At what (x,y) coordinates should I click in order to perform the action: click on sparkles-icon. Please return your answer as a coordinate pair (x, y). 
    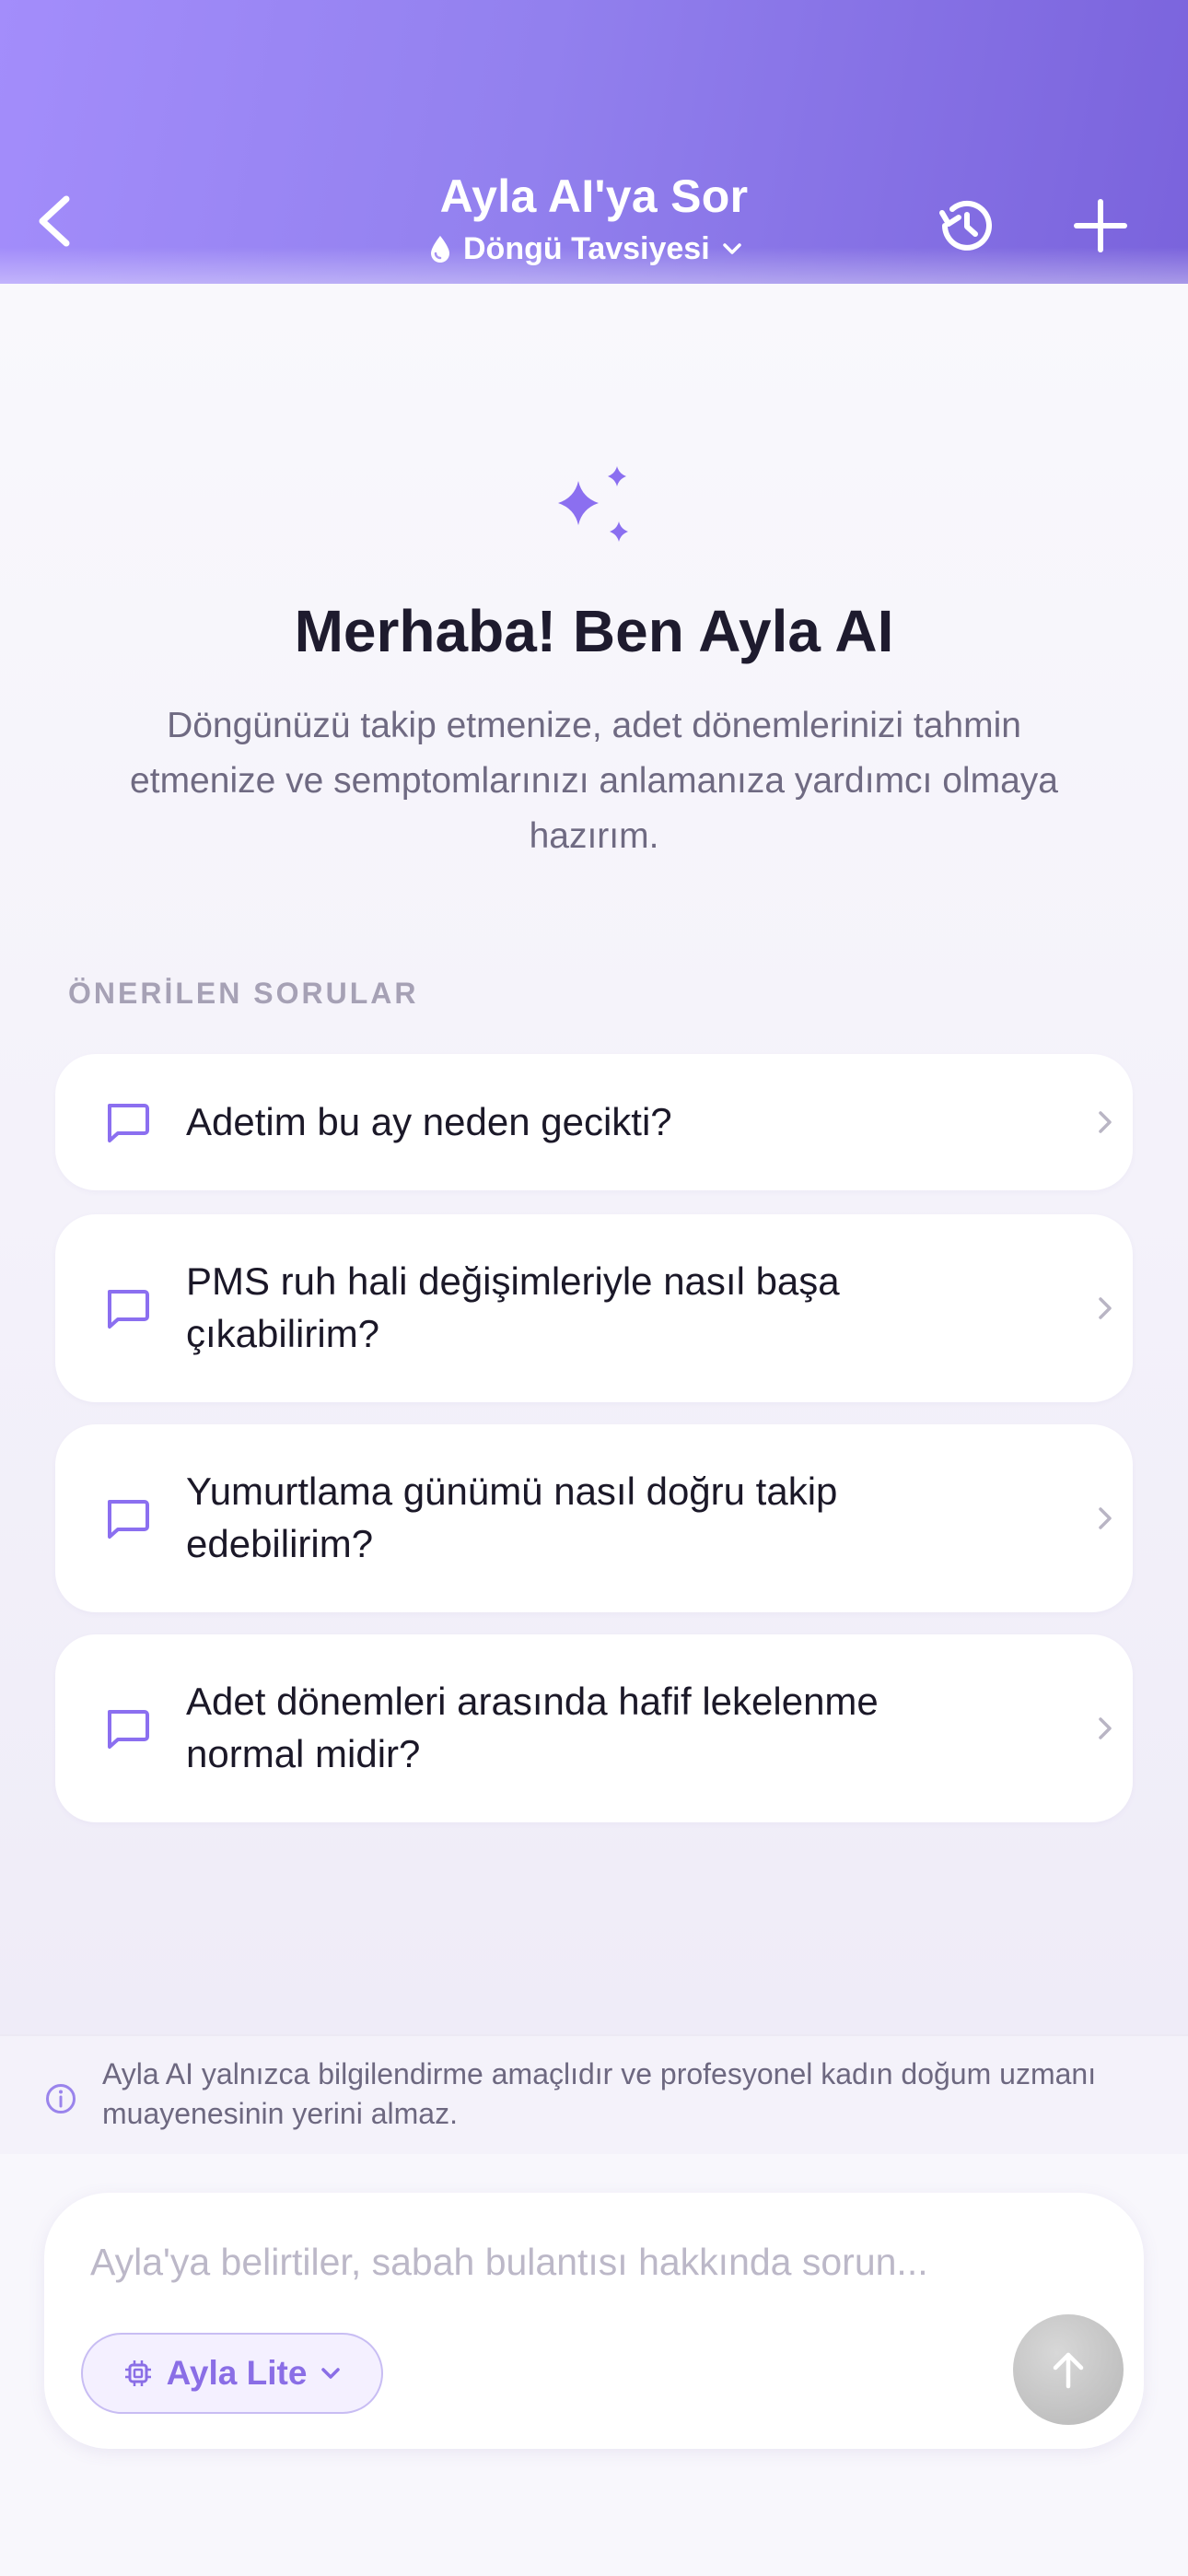
    Looking at the image, I should click on (593, 504).